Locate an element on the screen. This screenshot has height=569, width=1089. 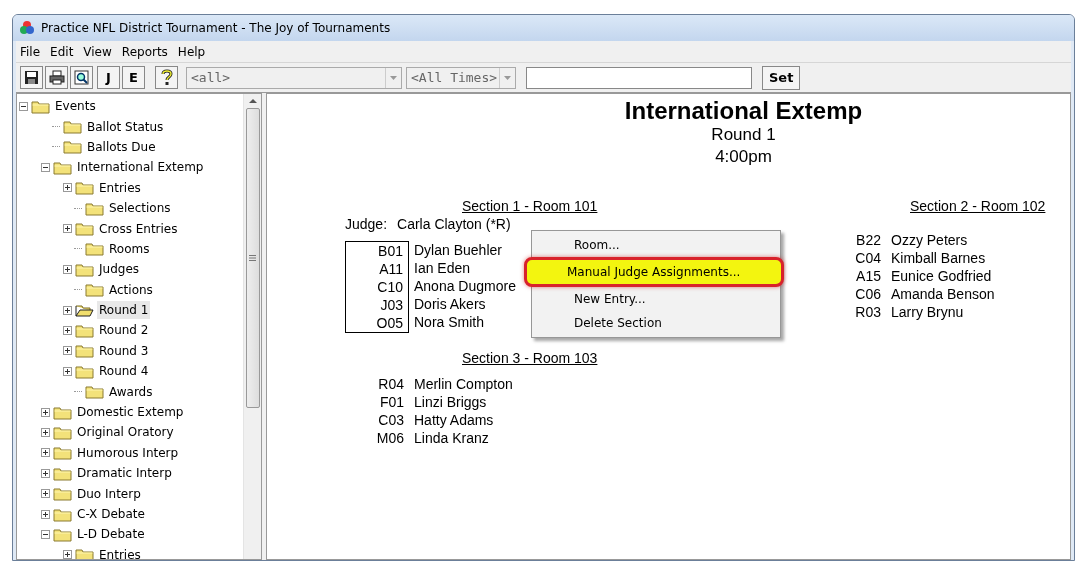
tree-item: Round 1 is located at coordinates (124, 310).